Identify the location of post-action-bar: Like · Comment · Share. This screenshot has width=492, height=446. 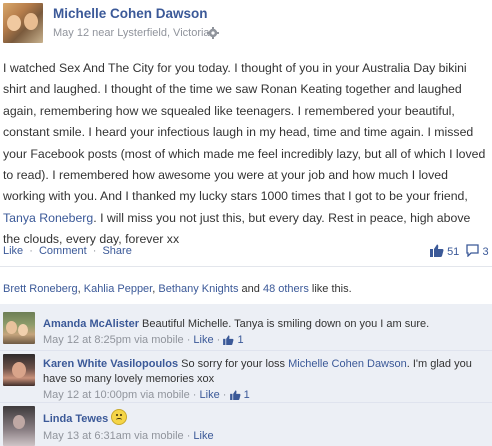
(67, 251).